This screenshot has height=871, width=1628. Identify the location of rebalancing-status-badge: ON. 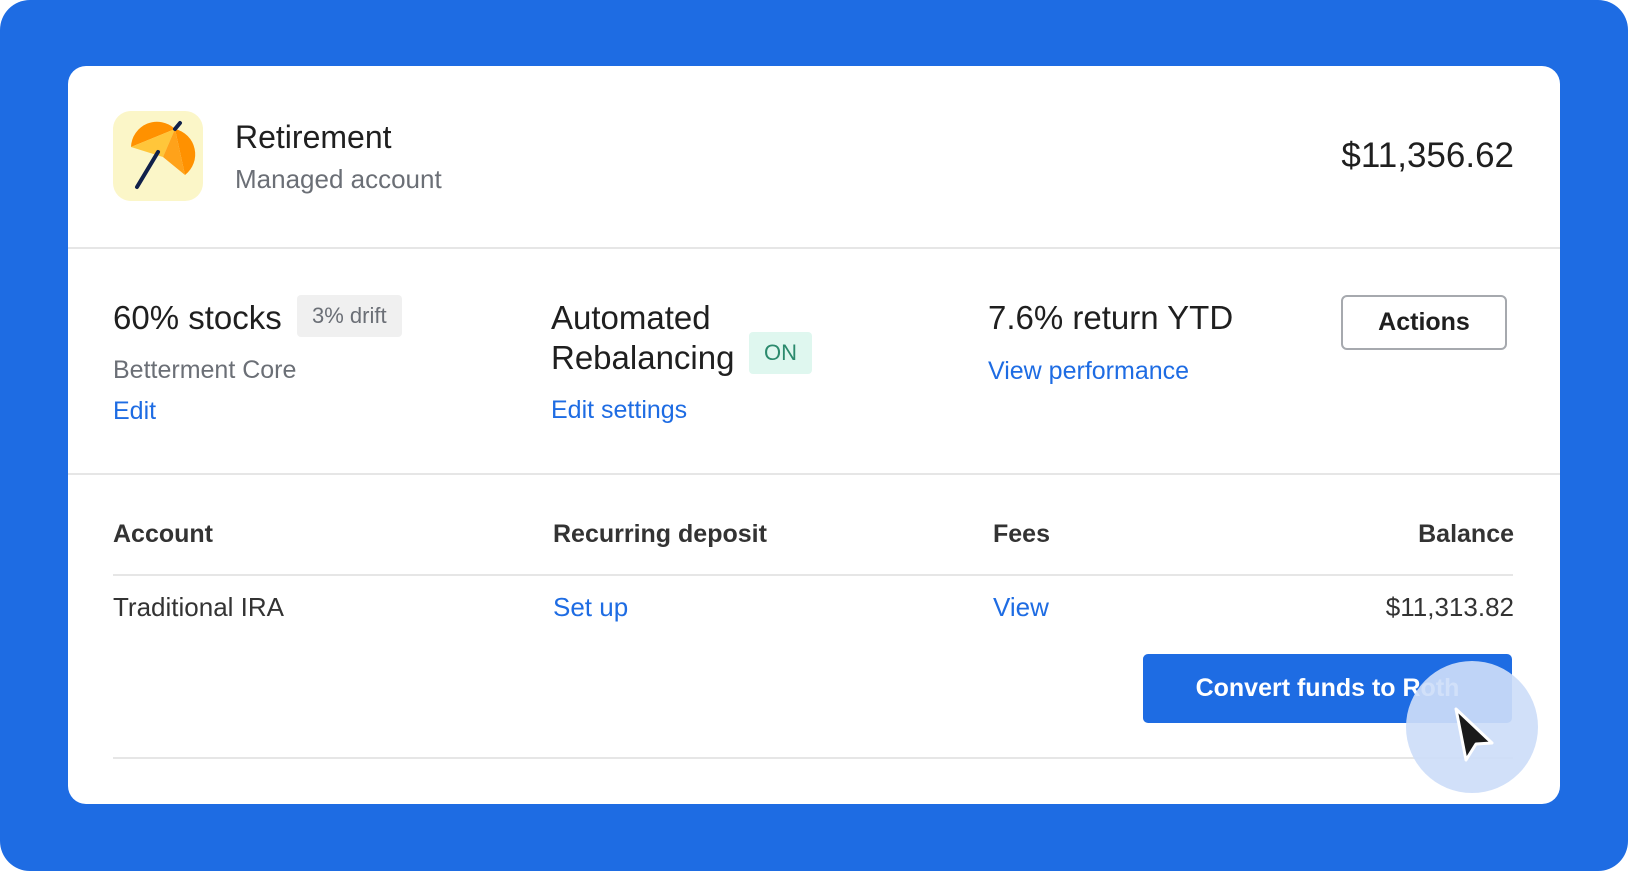
(780, 353).